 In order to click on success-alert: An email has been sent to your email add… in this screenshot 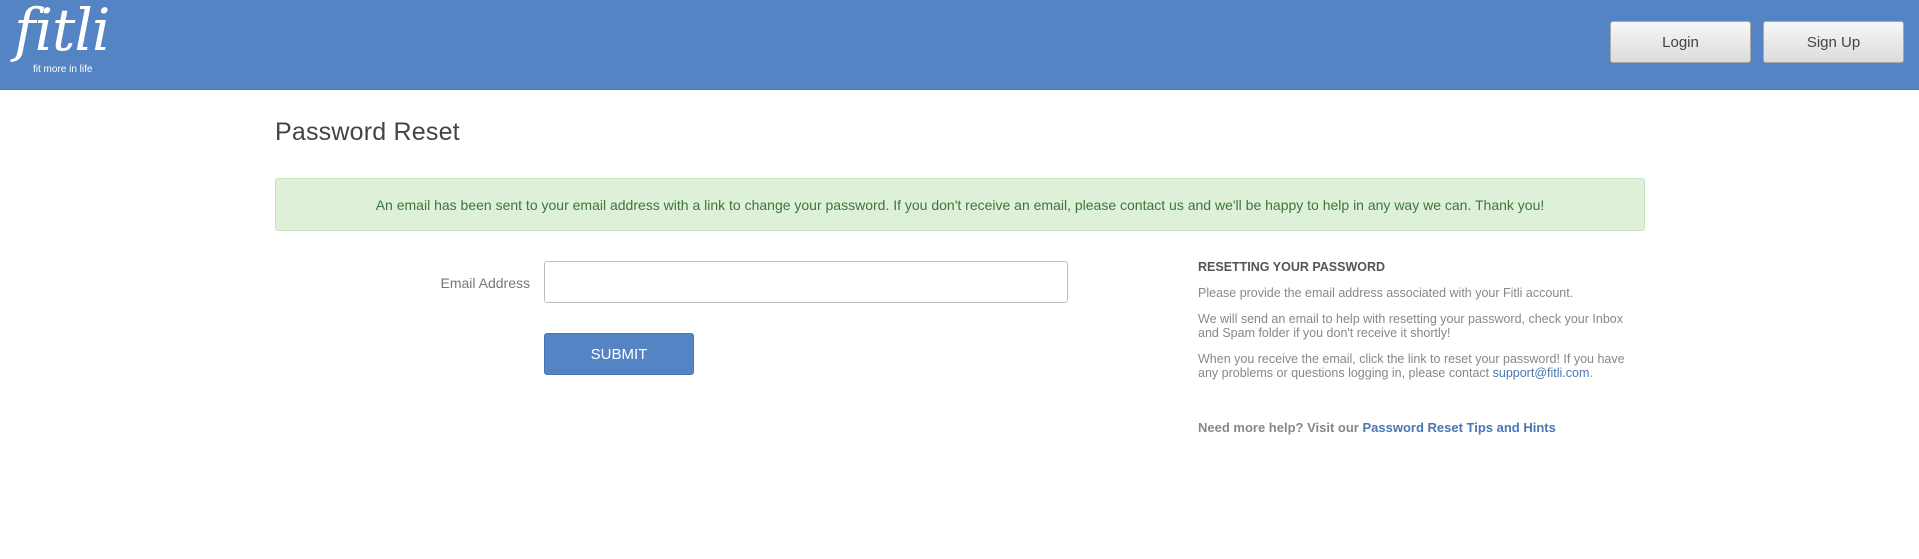, I will do `click(960, 204)`.